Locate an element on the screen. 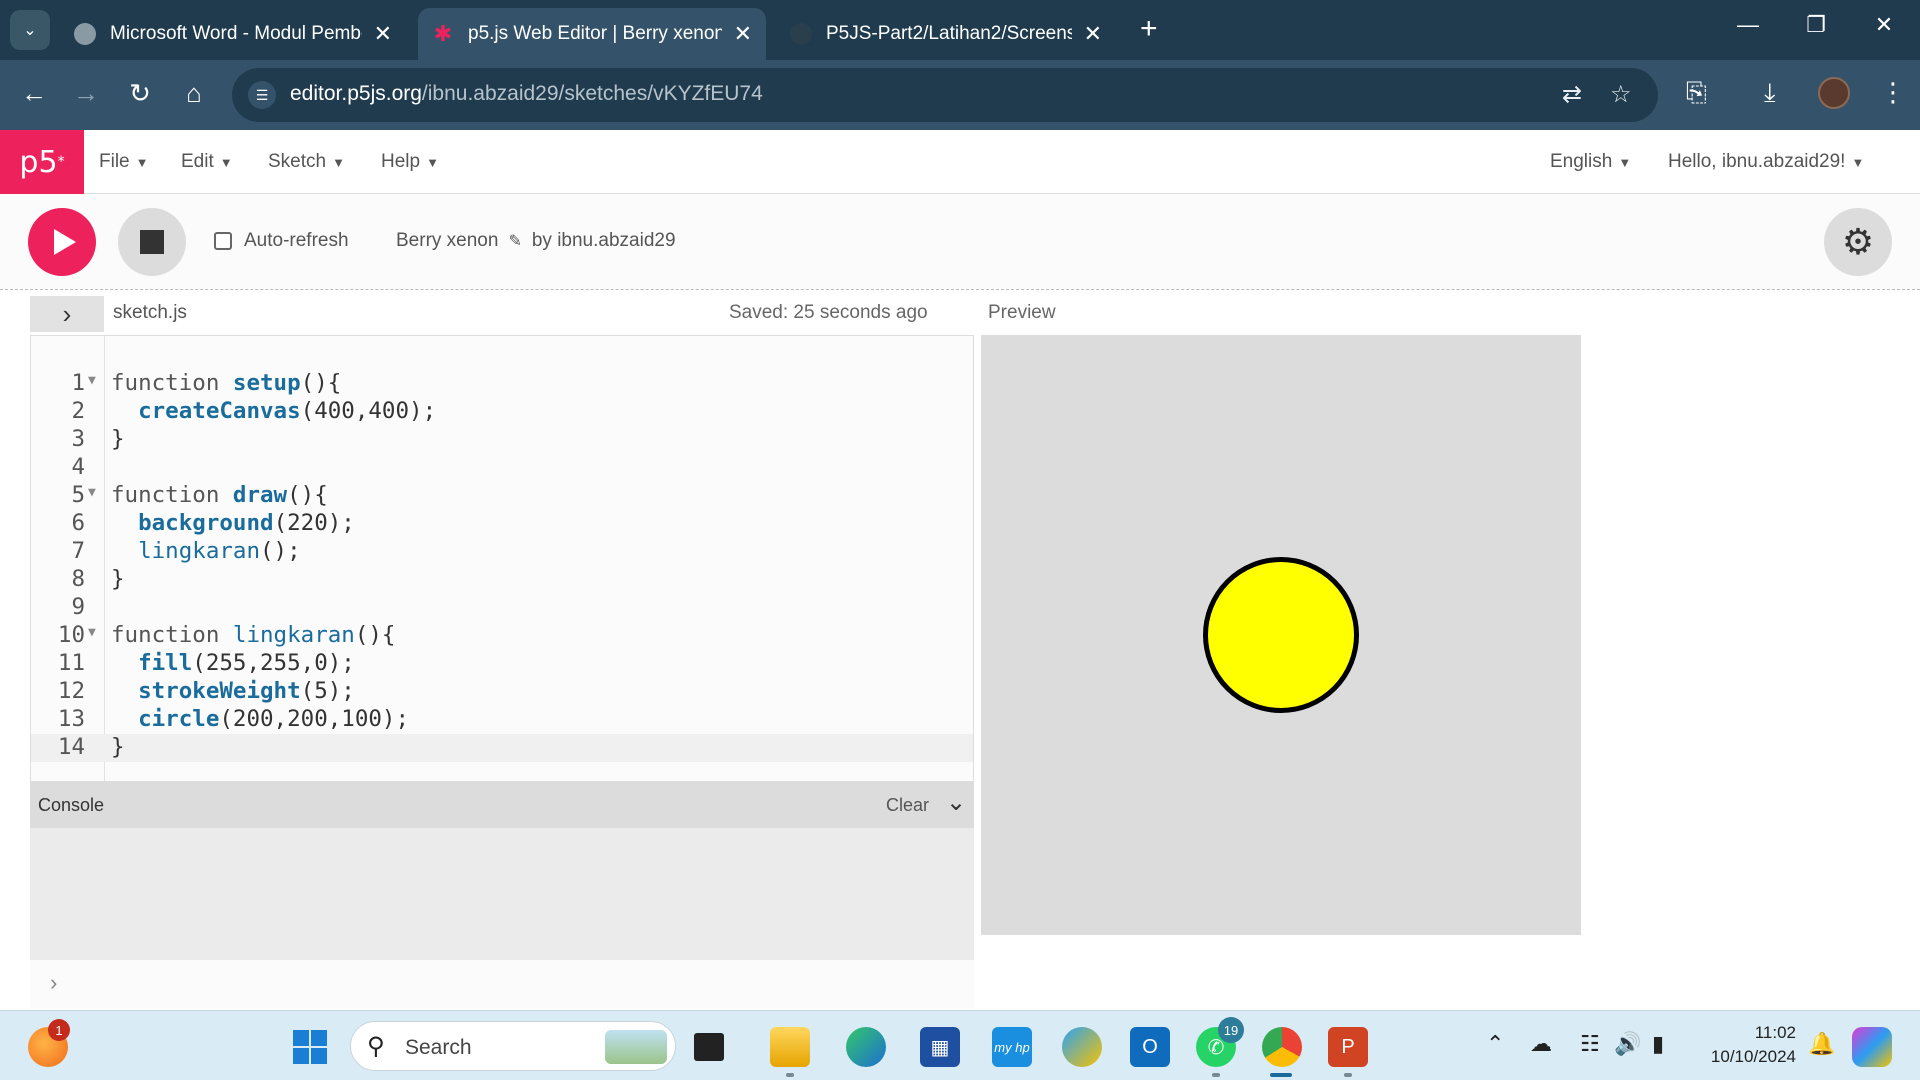 This screenshot has height=1080, width=1920. forward-icon: → is located at coordinates (86, 93).